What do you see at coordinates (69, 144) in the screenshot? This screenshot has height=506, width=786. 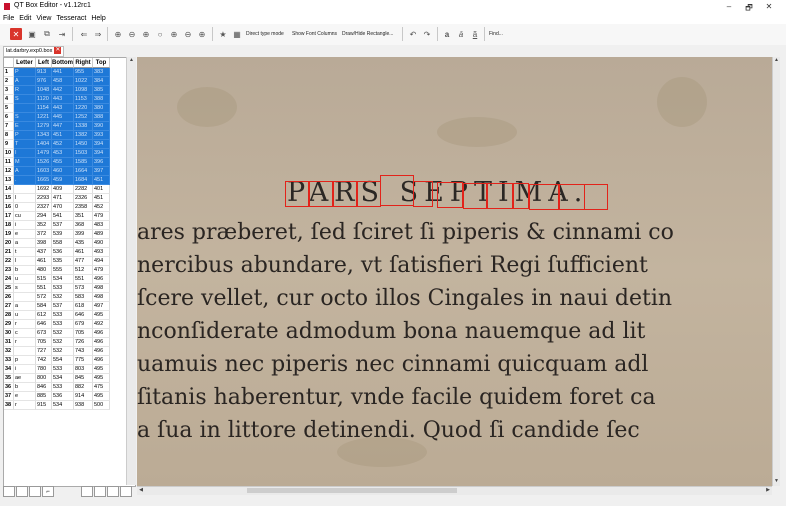 I see `table-row: 9 T 1404 452 1450 394` at bounding box center [69, 144].